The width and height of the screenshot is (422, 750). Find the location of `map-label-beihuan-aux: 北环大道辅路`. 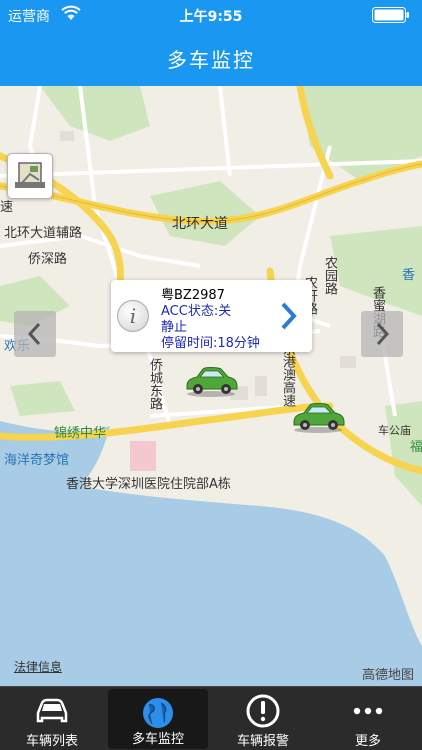

map-label-beihuan-aux: 北环大道辅路 is located at coordinates (43, 233).